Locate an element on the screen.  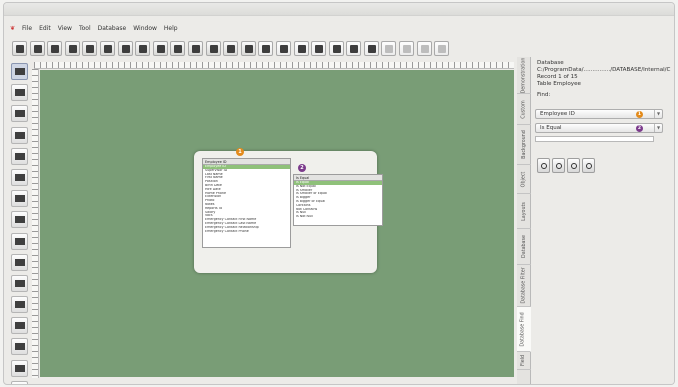
menu-tool: Tool is located at coordinates (85, 31).